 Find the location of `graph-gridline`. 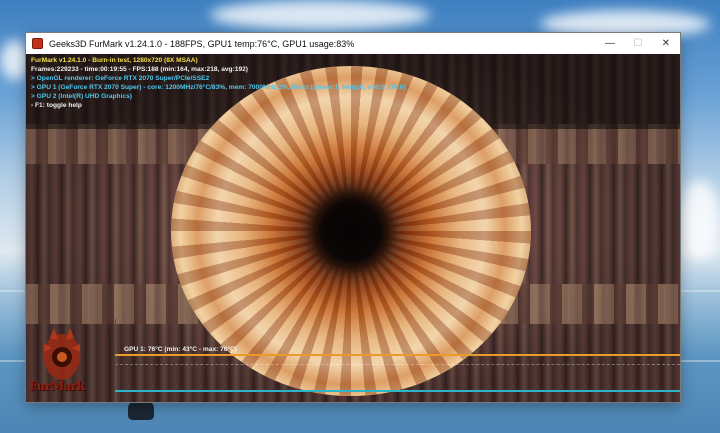

graph-gridline is located at coordinates (397, 364).